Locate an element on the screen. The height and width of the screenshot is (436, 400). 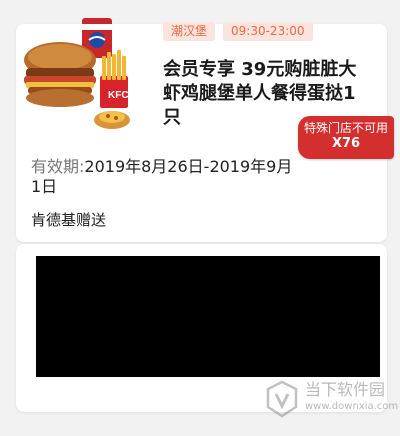
store-restriction-count: X76 is located at coordinates (346, 143).